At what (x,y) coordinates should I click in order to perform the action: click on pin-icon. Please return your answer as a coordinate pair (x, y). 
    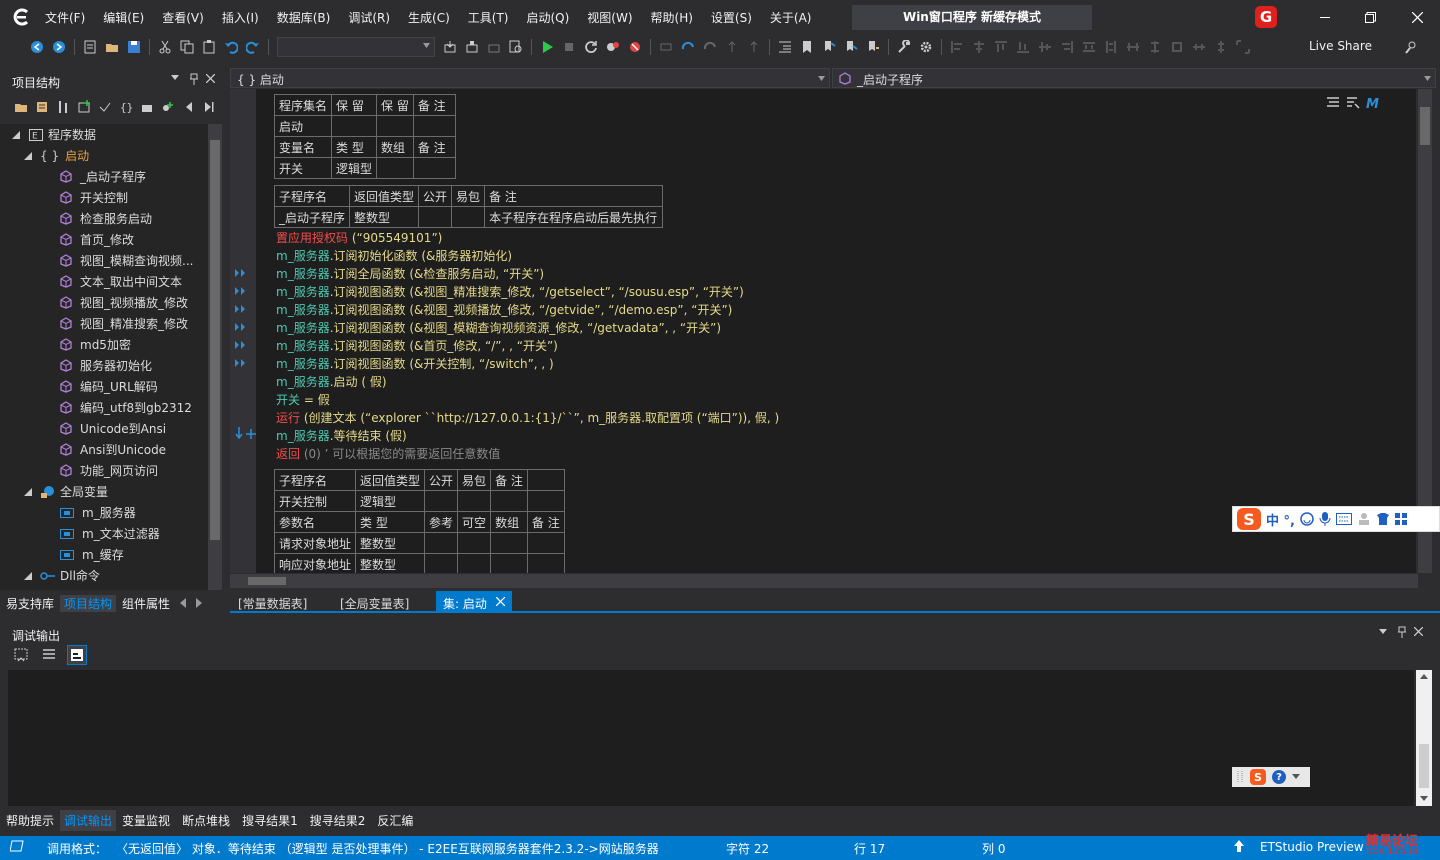
    Looking at the image, I should click on (1402, 632).